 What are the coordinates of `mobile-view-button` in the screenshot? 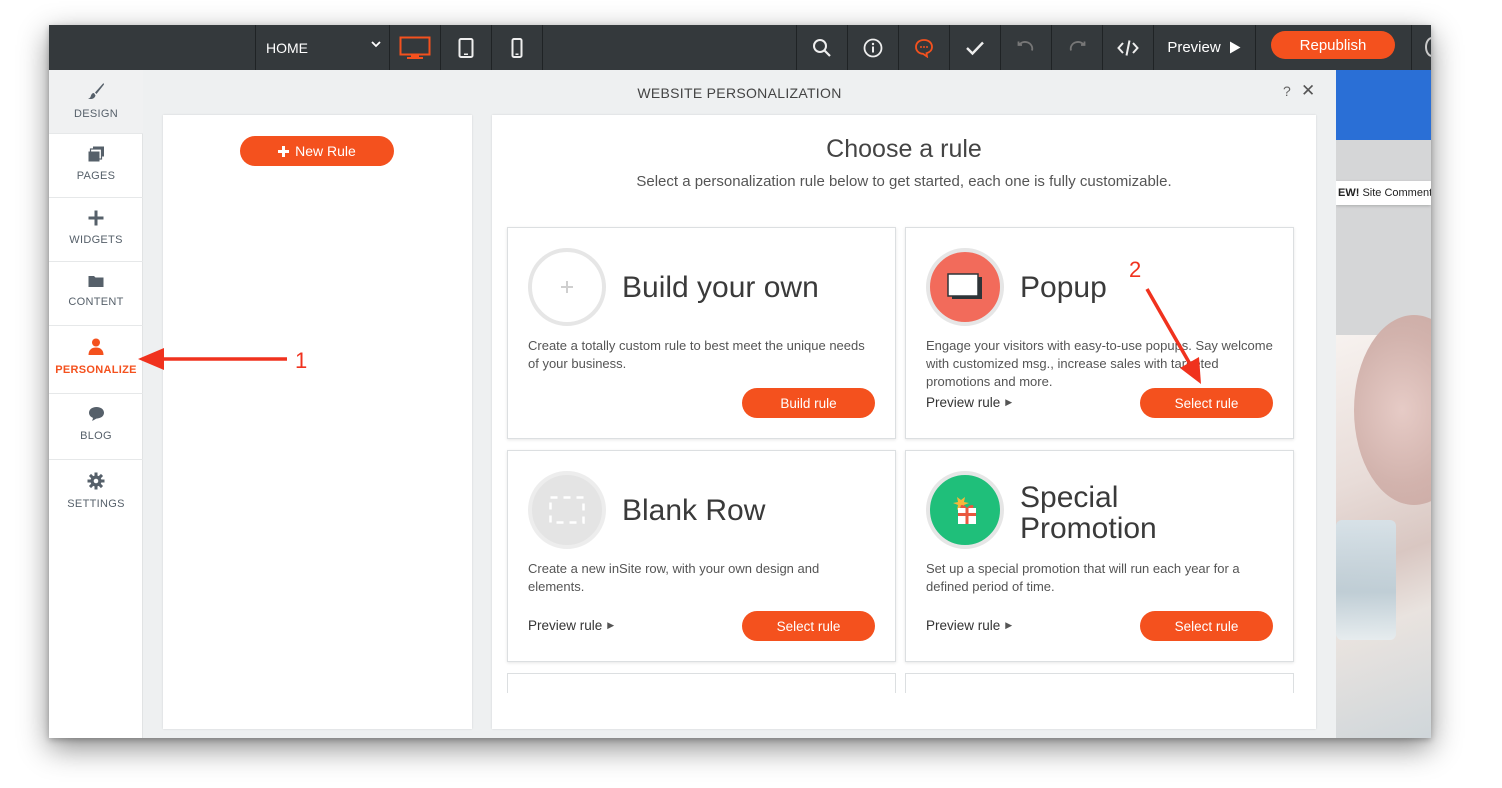 It's located at (517, 47).